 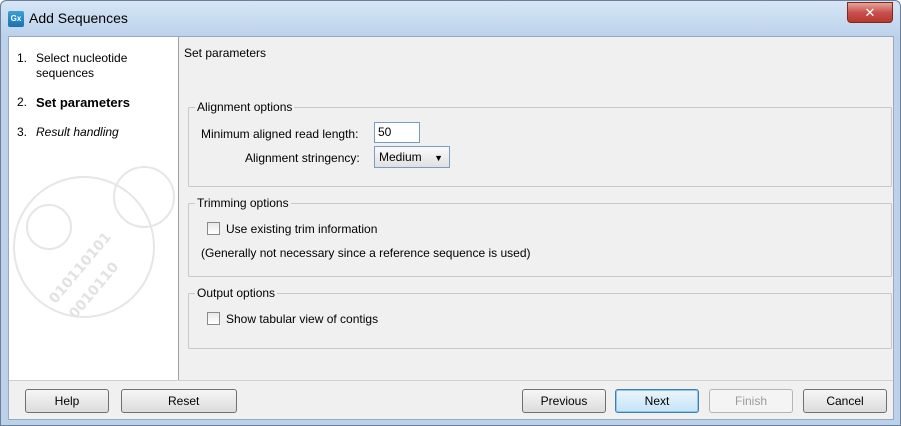 What do you see at coordinates (438, 158) in the screenshot?
I see `chevron-down-icon: ▼` at bounding box center [438, 158].